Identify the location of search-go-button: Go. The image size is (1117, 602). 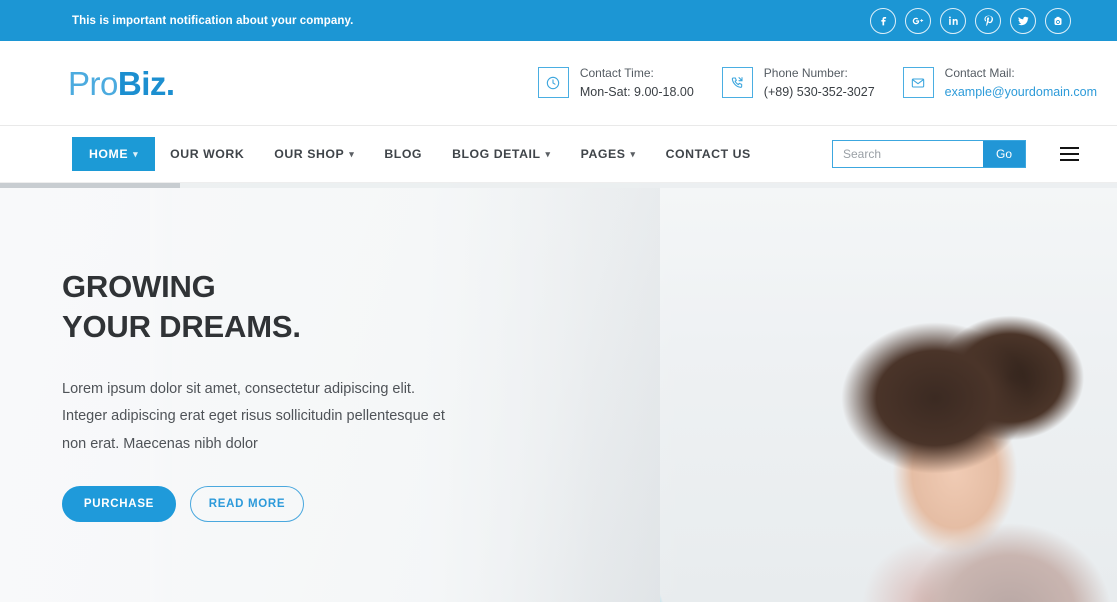
(1003, 154).